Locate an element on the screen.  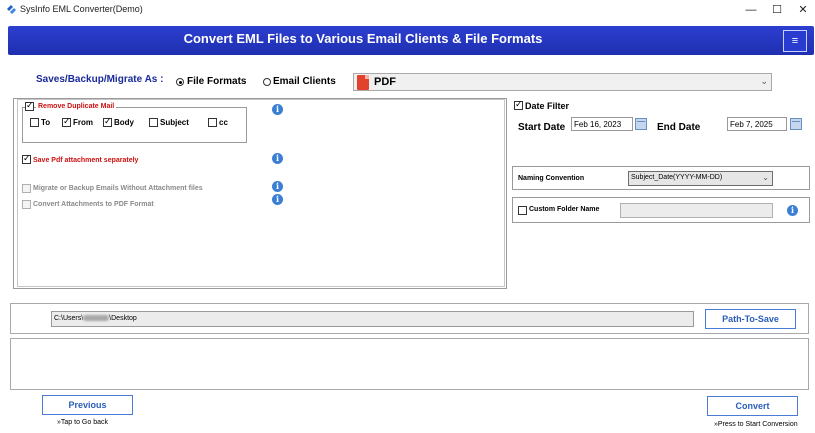
date-filter-label: Date Filter is located at coordinates (547, 106).